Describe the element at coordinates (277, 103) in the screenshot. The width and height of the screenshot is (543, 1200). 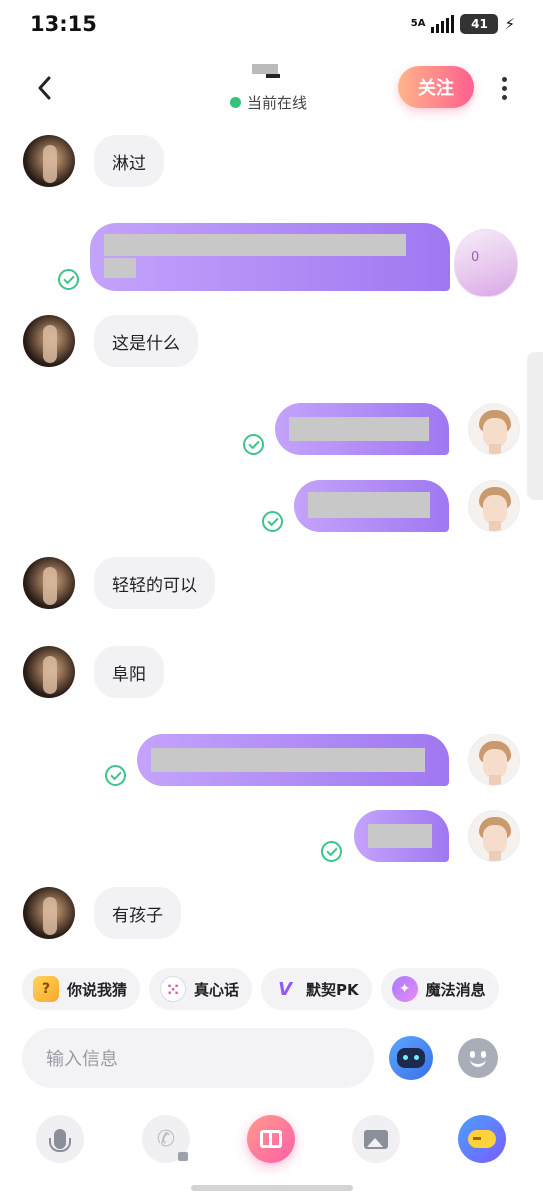
I see `online-status-label: 当前在线` at that location.